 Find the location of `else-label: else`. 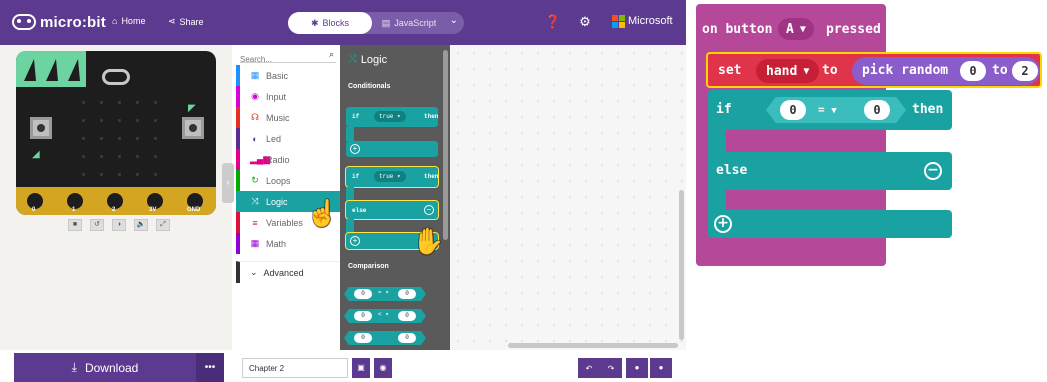

else-label: else is located at coordinates (359, 210).